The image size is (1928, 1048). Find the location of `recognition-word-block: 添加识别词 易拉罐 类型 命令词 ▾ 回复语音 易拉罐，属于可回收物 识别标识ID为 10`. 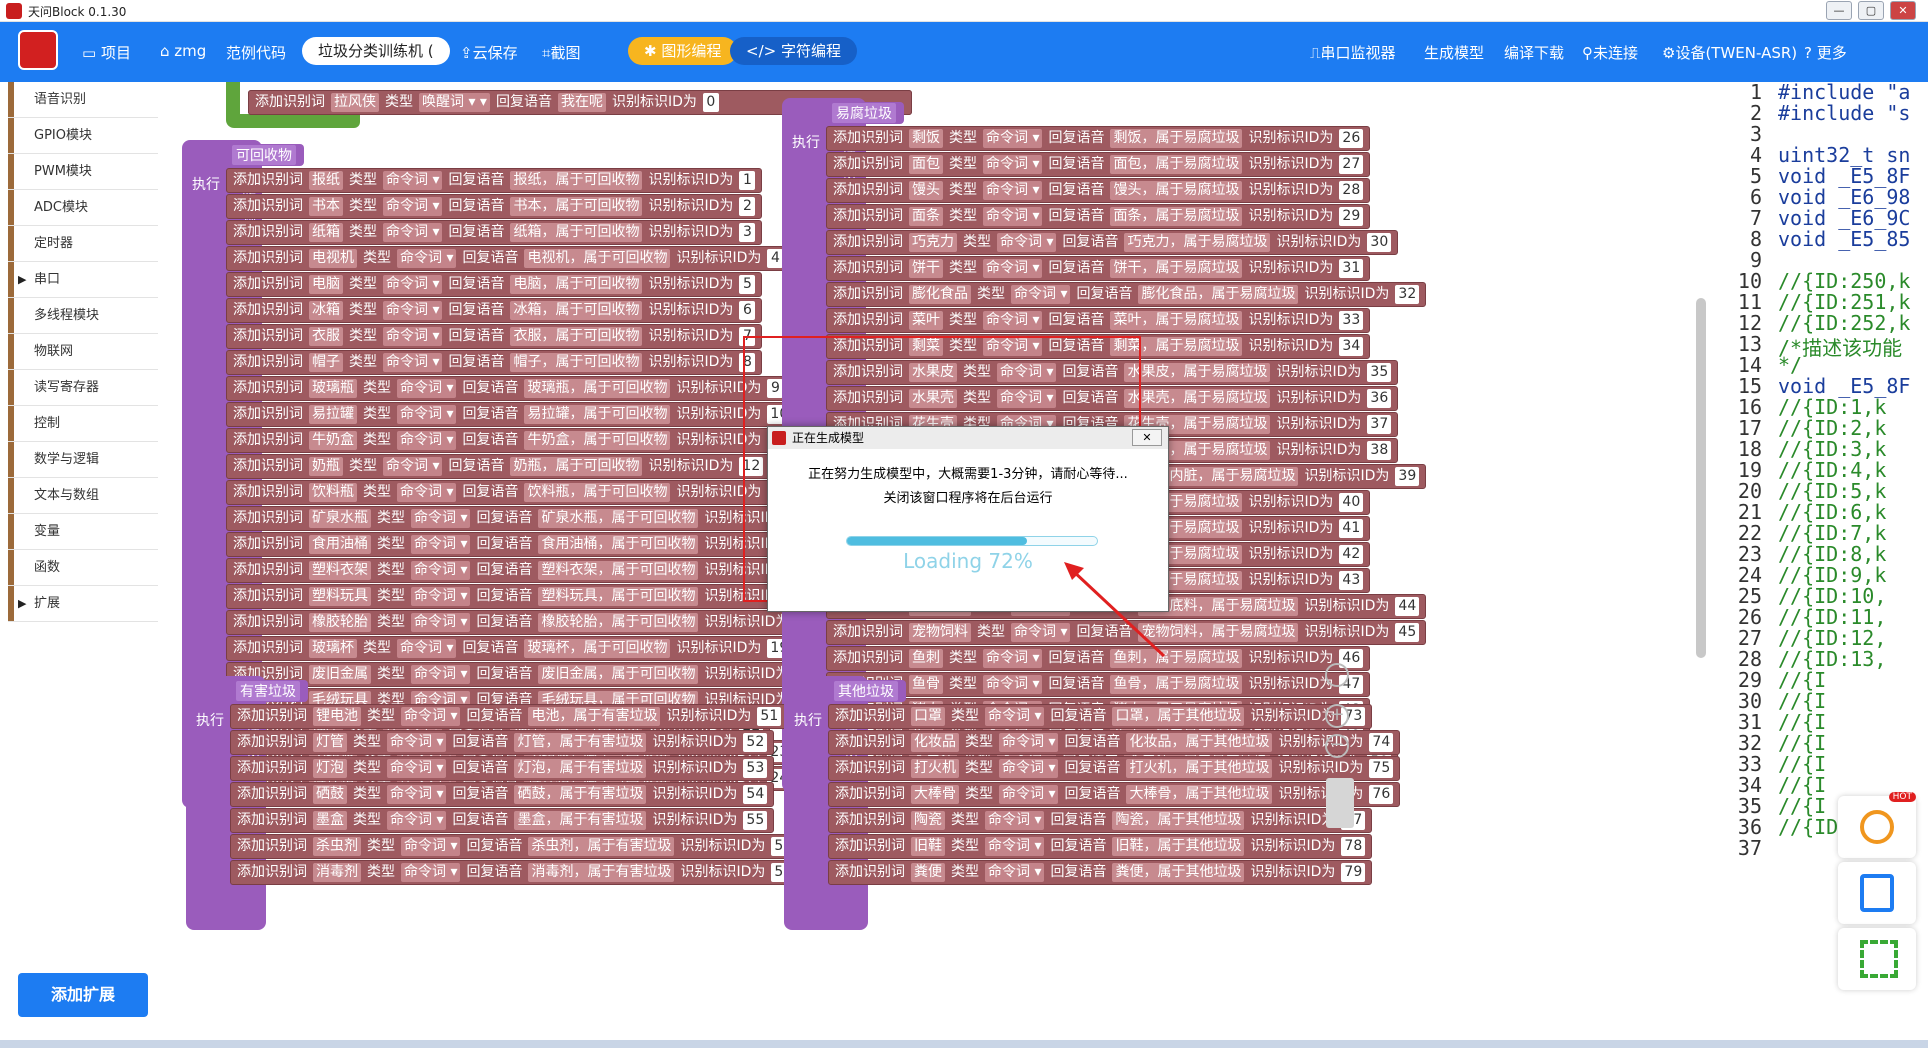

recognition-word-block: 添加识别词 易拉罐 类型 命令词 ▾ 回复语音 易拉罐，属于可回收物 识别标识ID为 10 is located at coordinates (512, 414).